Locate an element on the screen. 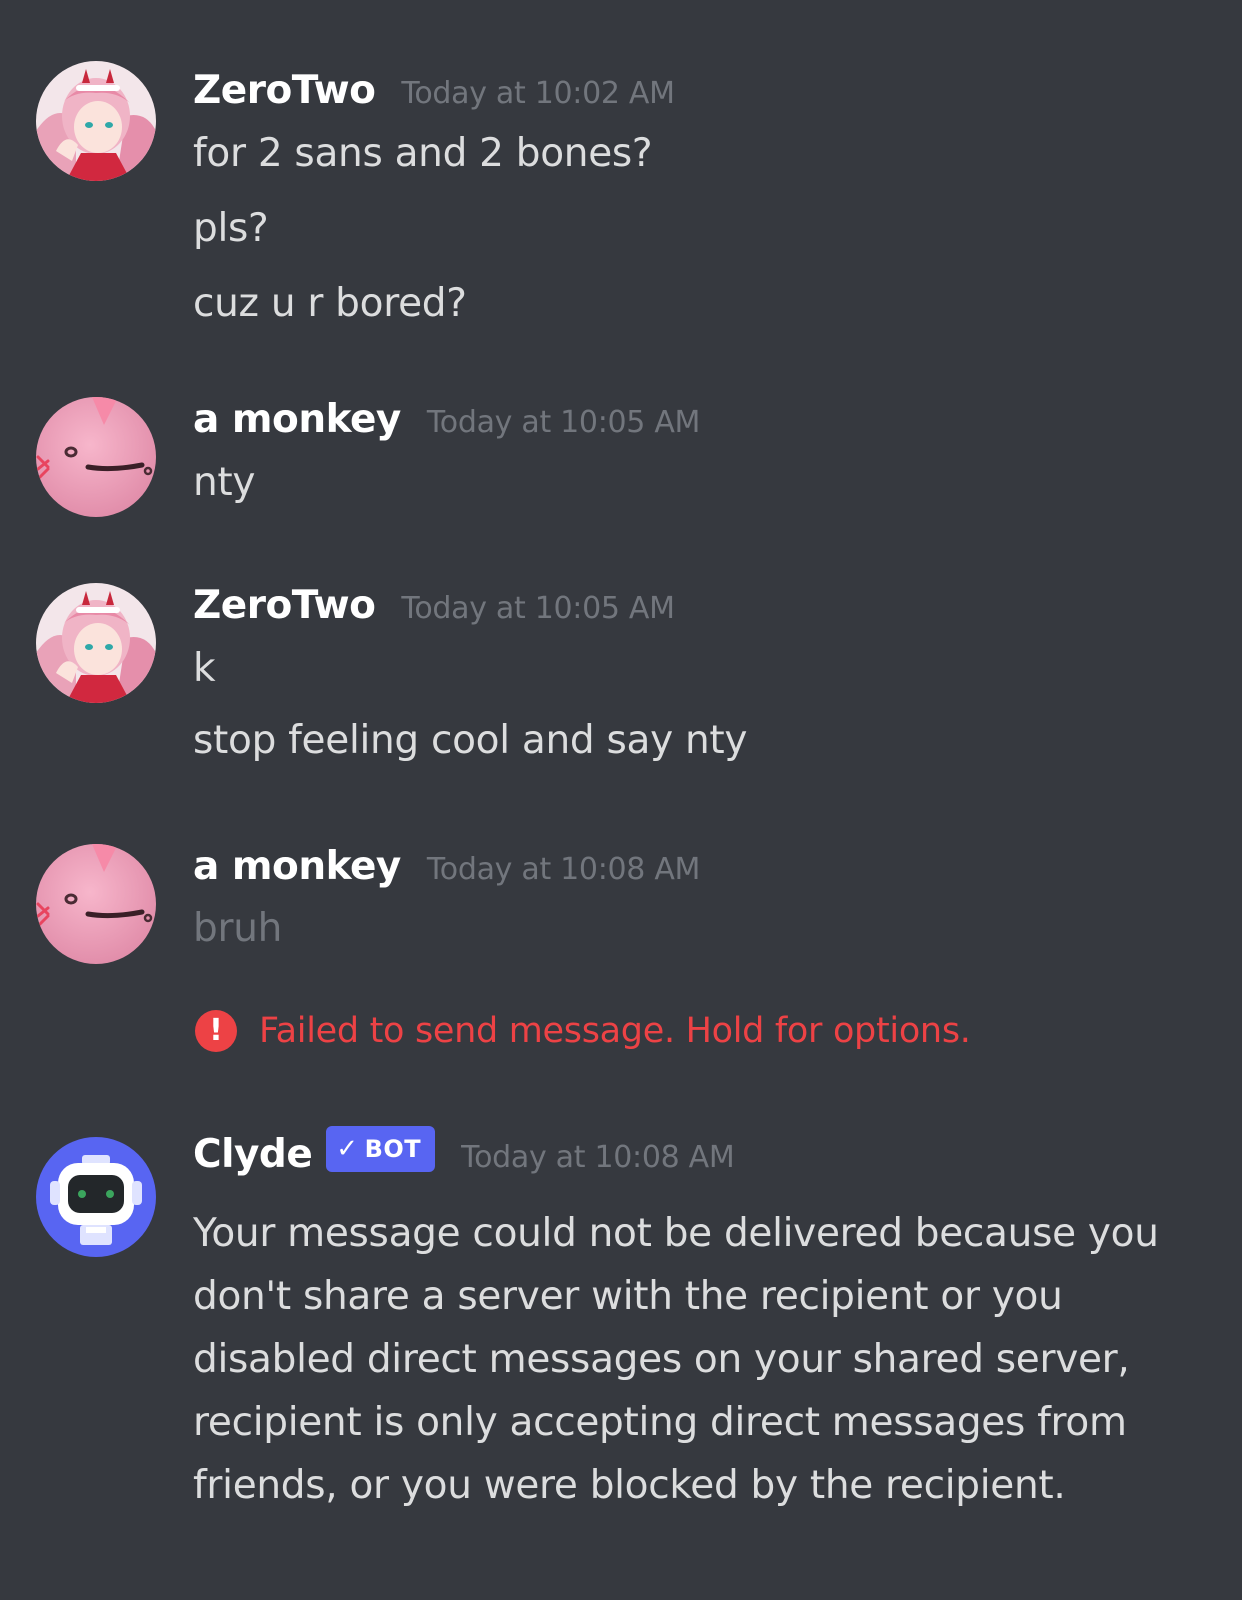 Image resolution: width=1242 pixels, height=1600 pixels. message-text: k is located at coordinates (204, 668).